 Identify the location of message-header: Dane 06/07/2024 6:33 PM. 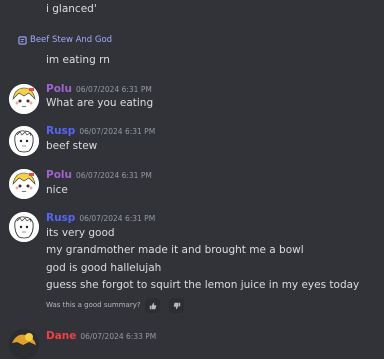
(101, 336).